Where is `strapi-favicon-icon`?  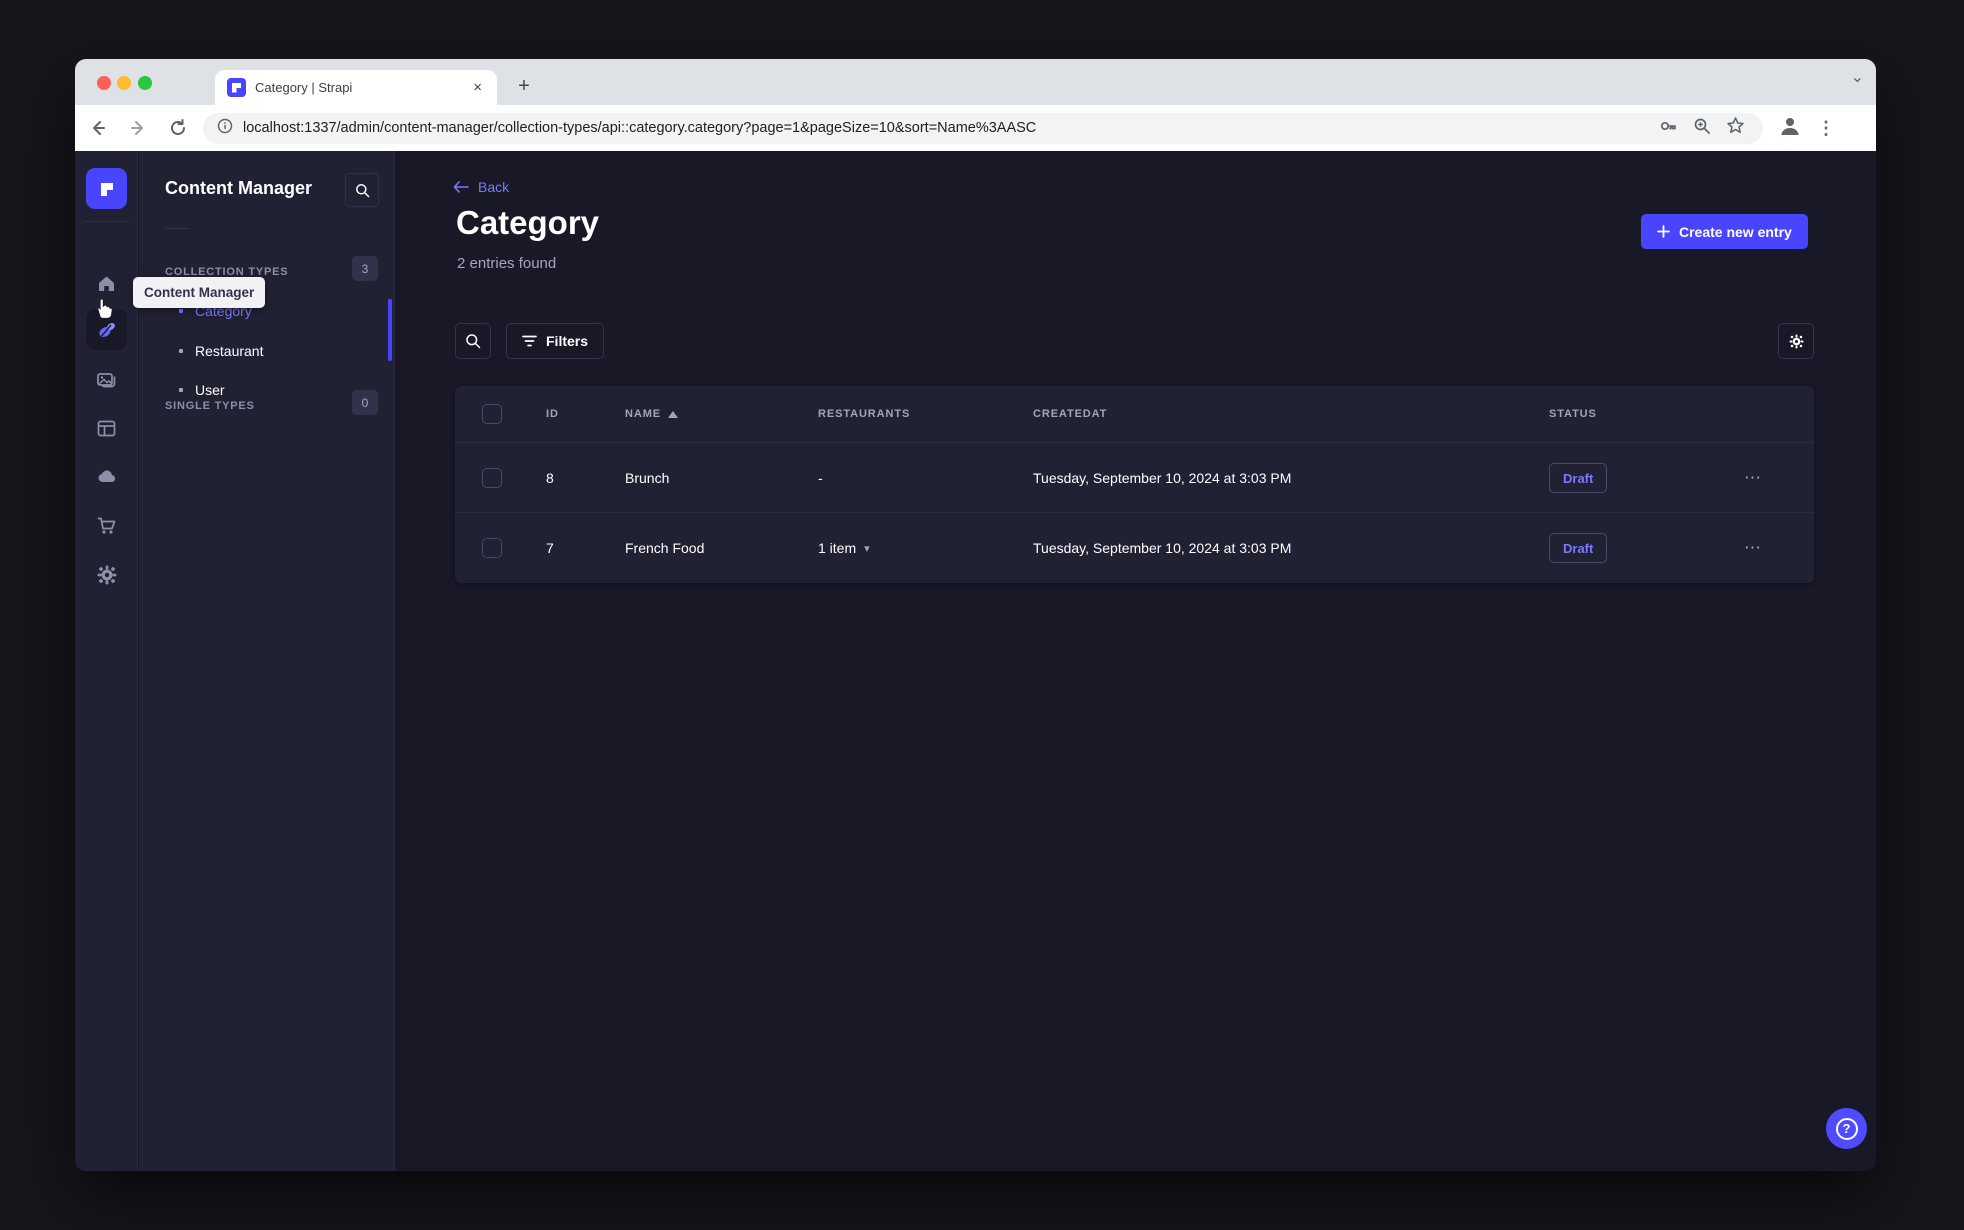 strapi-favicon-icon is located at coordinates (236, 87).